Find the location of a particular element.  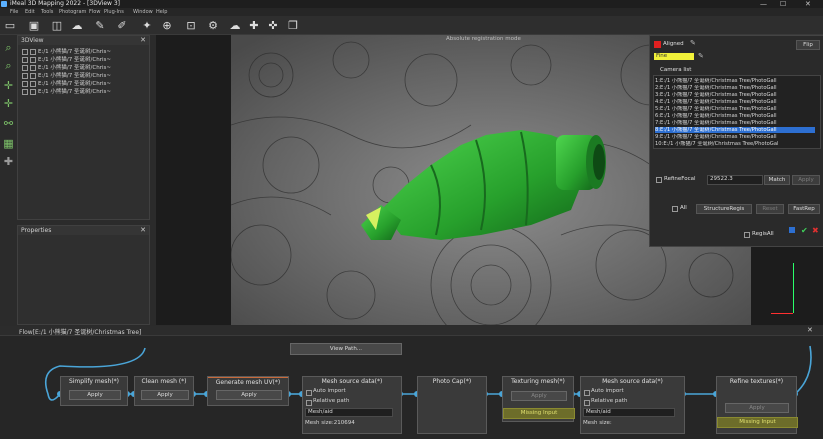

flow-node-simplify: Simplify mesh(*) Apply is located at coordinates (94, 391).